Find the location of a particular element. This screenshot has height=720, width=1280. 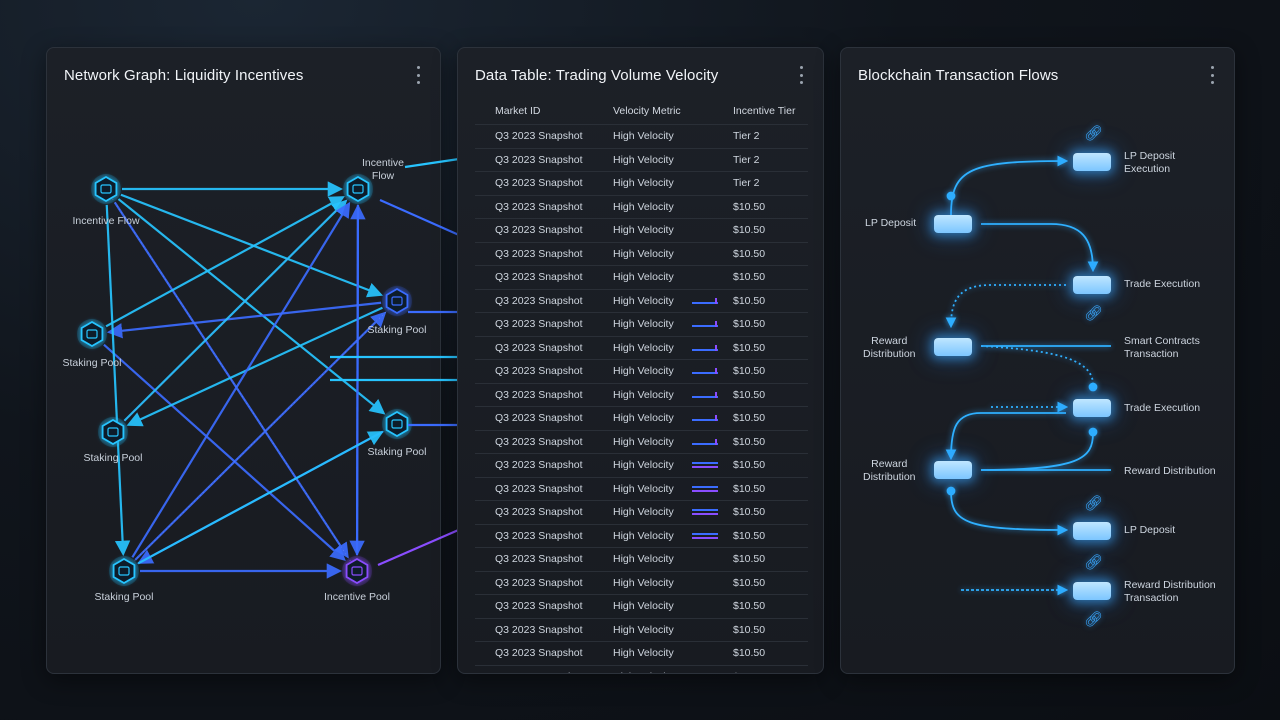

flow-node-reward-distribution-transaction is located at coordinates (1092, 591).